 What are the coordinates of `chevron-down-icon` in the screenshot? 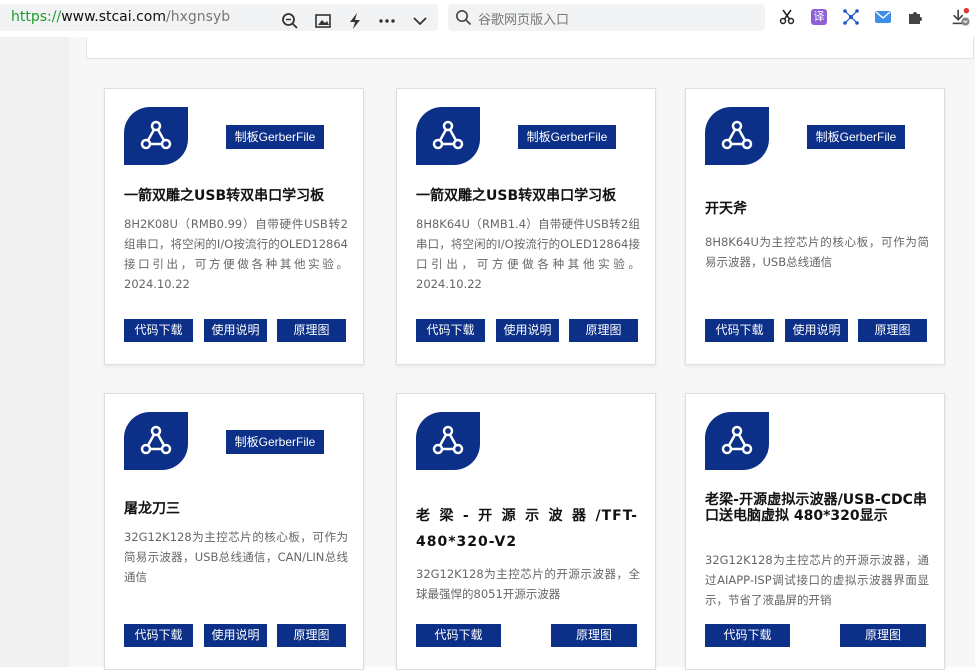 It's located at (420, 21).